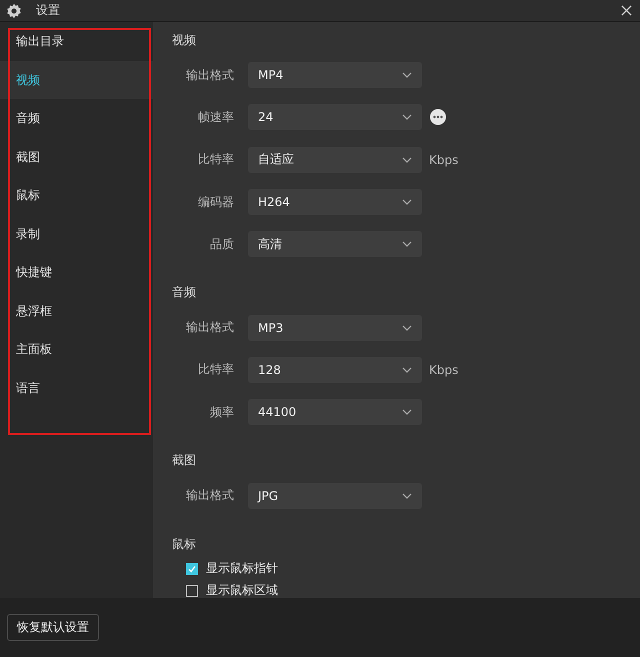 The image size is (640, 657). I want to click on field-label: 编码器, so click(215, 202).